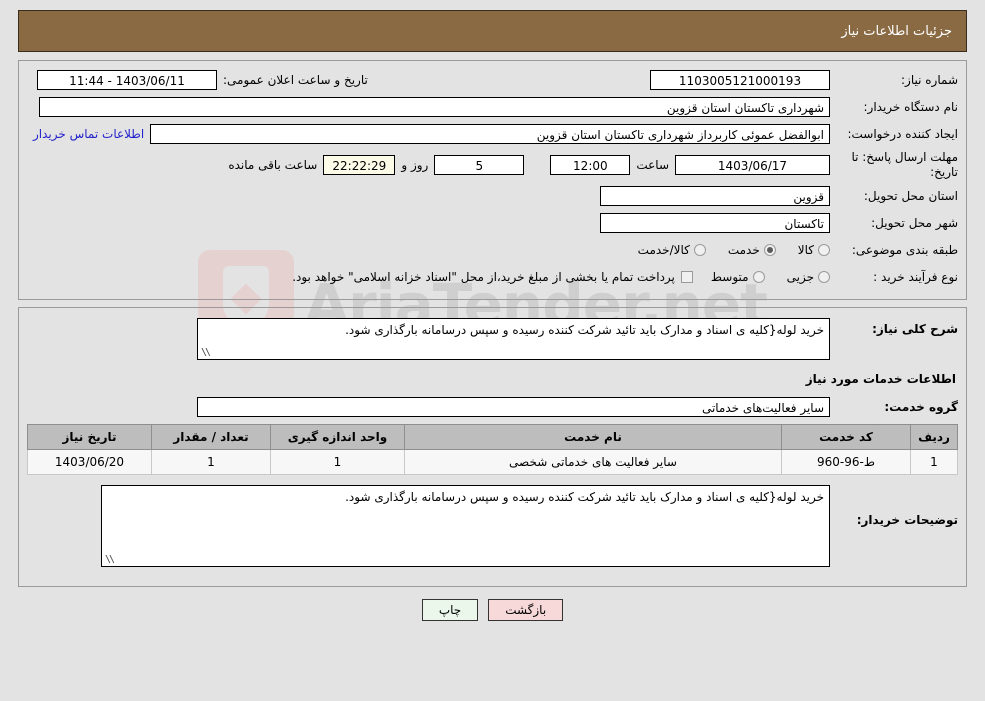 Image resolution: width=985 pixels, height=701 pixels. What do you see at coordinates (593, 462) in the screenshot?
I see `cell-service-name: سایر فعالیت های خدماتی شخصی` at bounding box center [593, 462].